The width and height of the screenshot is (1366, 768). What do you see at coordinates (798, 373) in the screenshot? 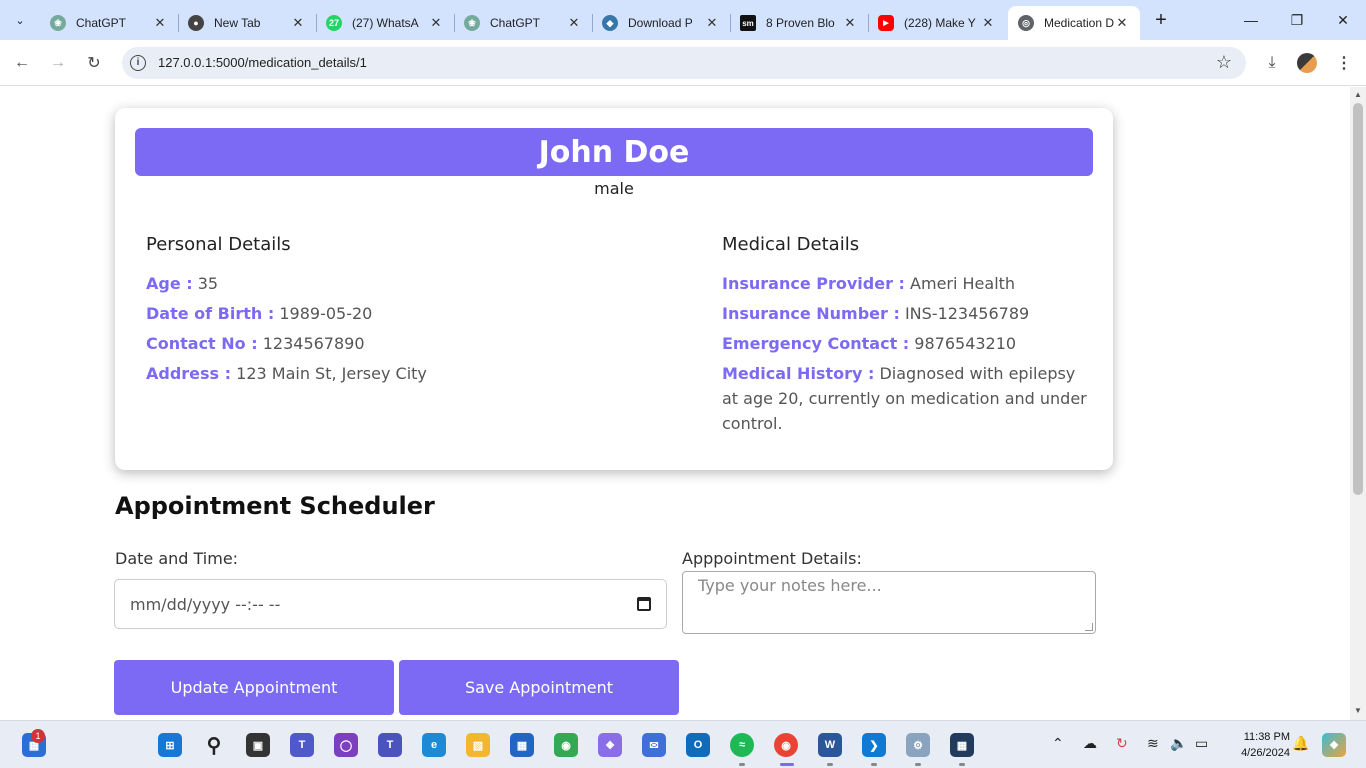
I see `detail-label: Medical History :` at bounding box center [798, 373].